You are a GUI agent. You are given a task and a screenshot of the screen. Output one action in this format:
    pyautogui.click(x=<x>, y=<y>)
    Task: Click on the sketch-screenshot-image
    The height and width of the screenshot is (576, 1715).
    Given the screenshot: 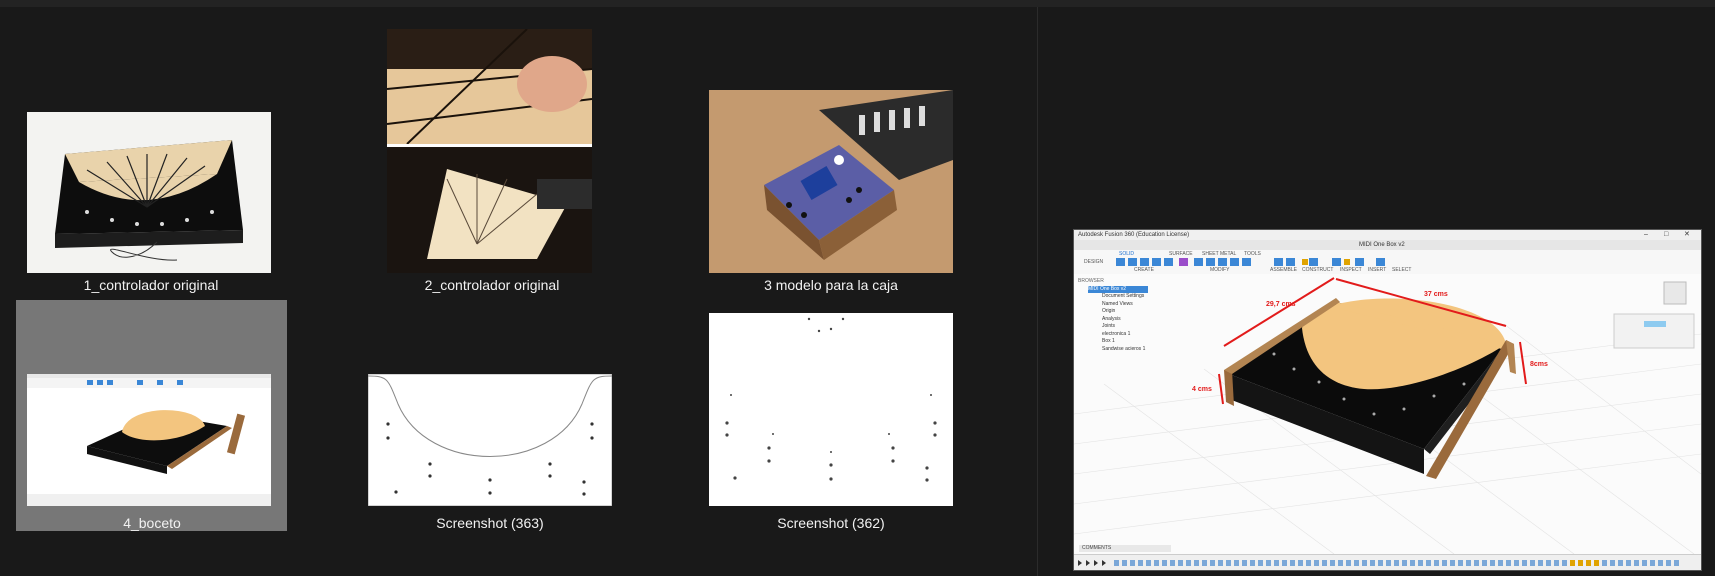 What is the action you would take?
    pyautogui.click(x=149, y=440)
    